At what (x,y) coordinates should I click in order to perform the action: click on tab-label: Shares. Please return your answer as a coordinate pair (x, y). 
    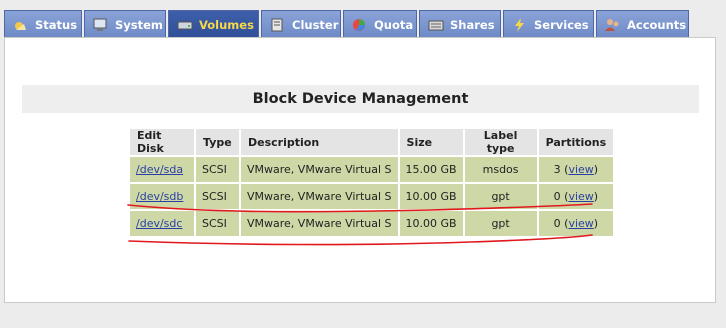
    Looking at the image, I should click on (472, 24).